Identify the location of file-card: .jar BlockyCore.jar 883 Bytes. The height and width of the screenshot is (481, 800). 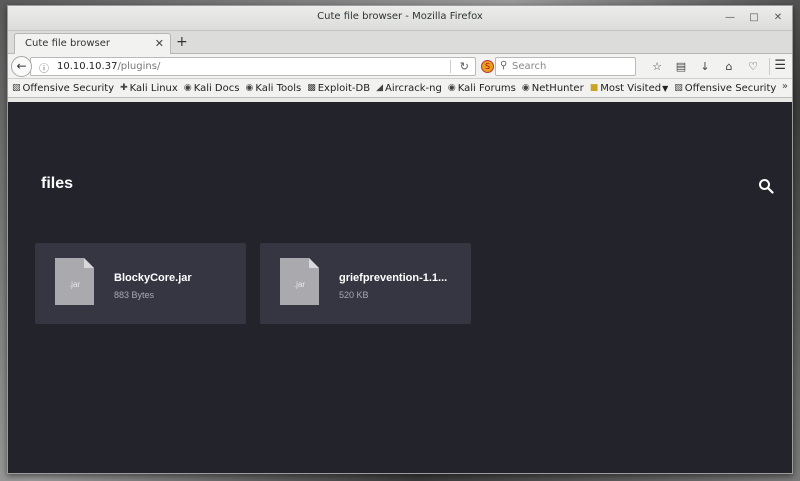
(140, 283).